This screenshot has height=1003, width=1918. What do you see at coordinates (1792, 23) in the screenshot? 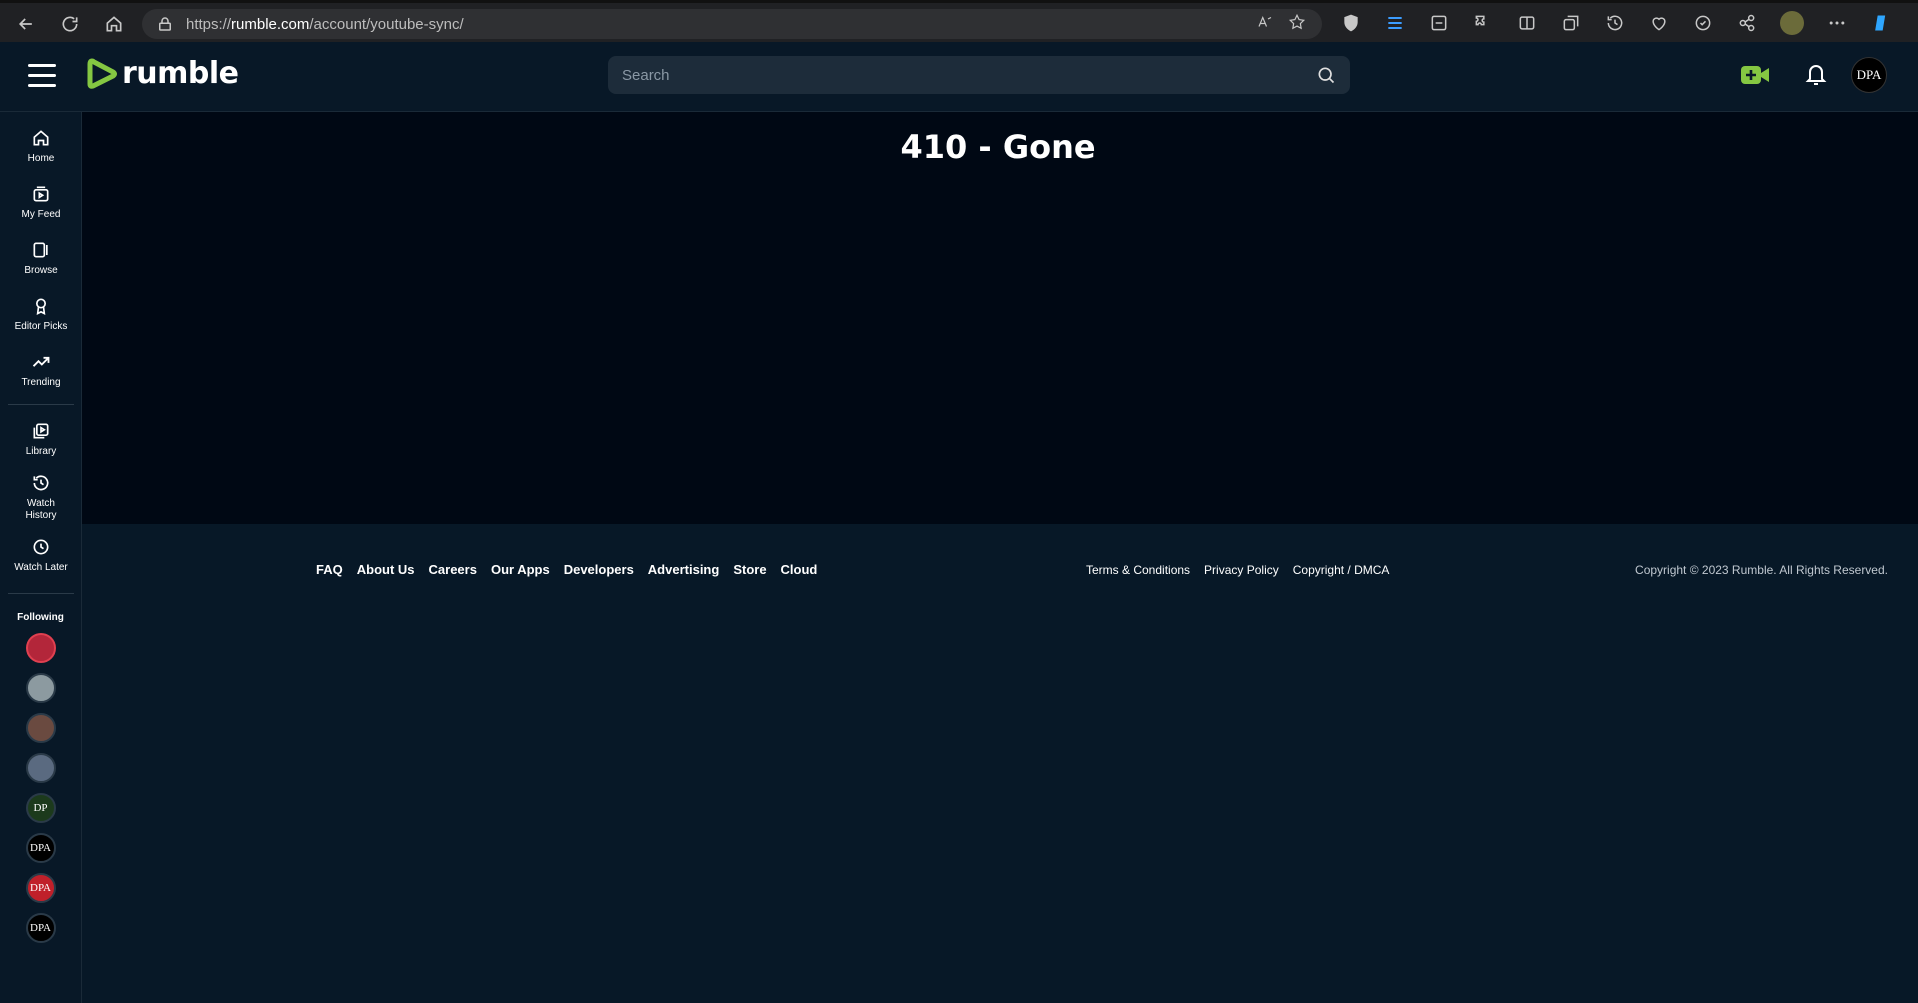
I see `profile-avatar` at bounding box center [1792, 23].